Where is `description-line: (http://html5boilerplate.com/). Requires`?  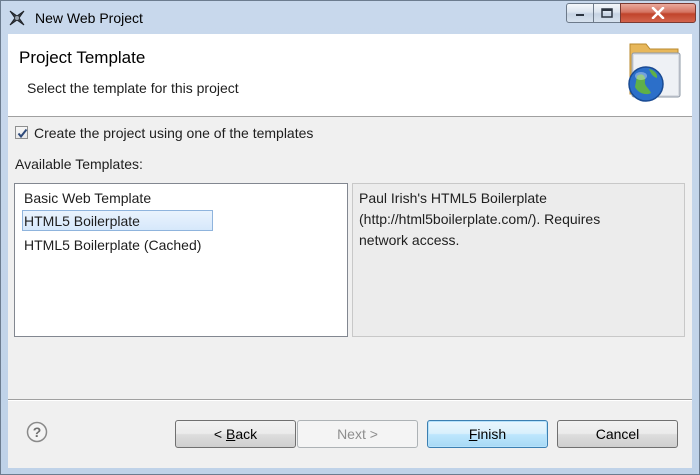 description-line: (http://html5boilerplate.com/). Requires is located at coordinates (480, 219).